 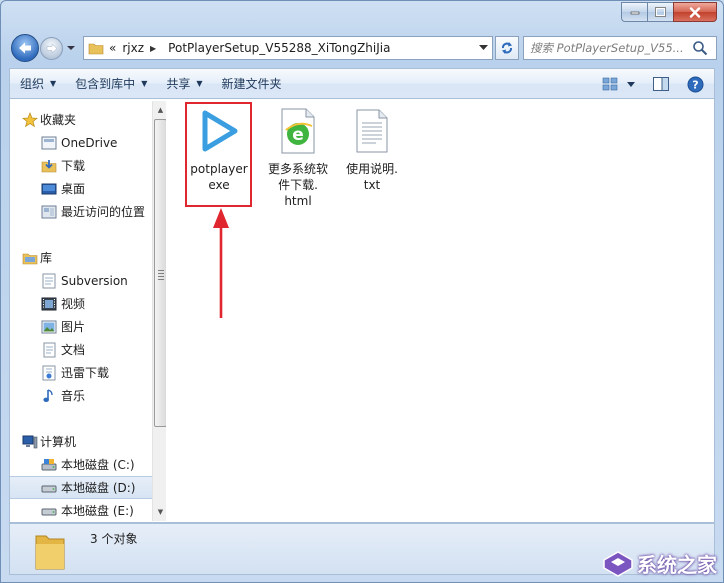 I want to click on sidebar-item-thunder-download: 迅雷下载, so click(x=81, y=372).